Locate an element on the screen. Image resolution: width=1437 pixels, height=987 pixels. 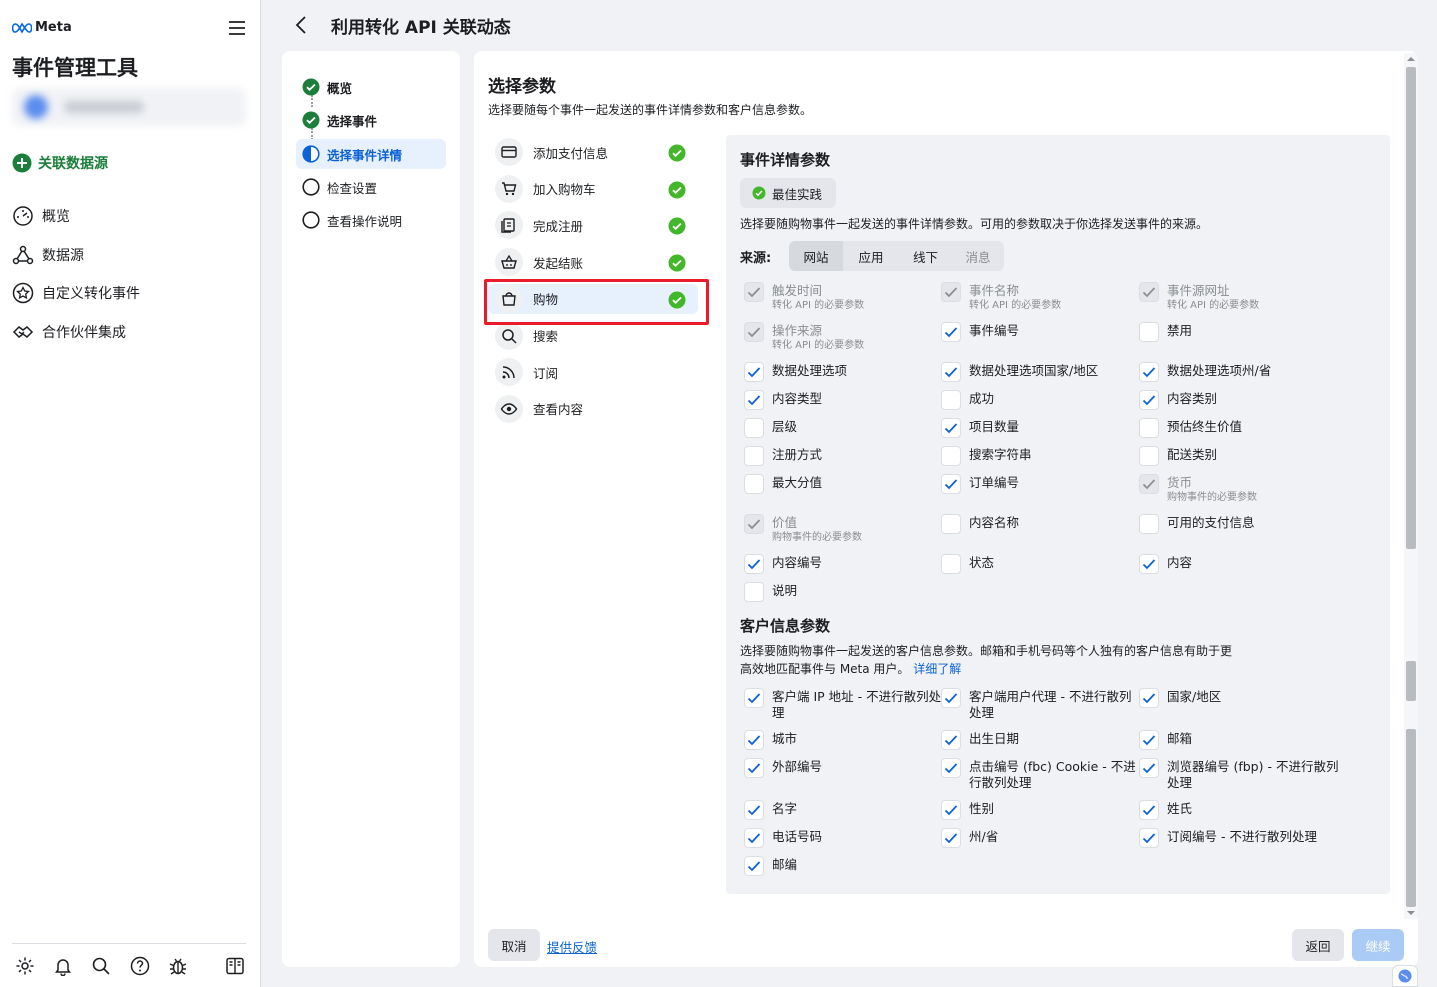
customer-param-checkbox: 客户端用户代理 - 不进行散列 处理 is located at coordinates (1036, 704).